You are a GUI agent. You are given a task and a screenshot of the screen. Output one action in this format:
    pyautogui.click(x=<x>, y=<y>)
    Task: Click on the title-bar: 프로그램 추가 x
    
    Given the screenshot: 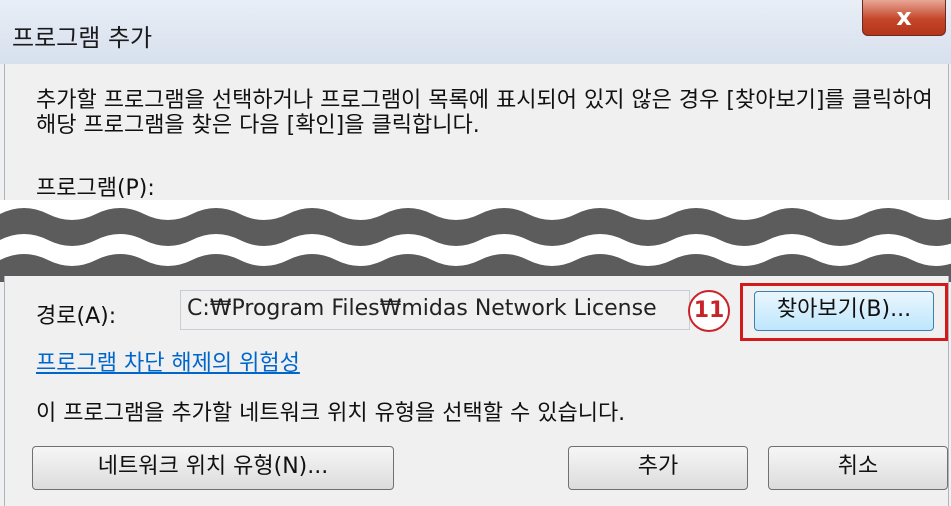 What is the action you would take?
    pyautogui.click(x=475, y=32)
    